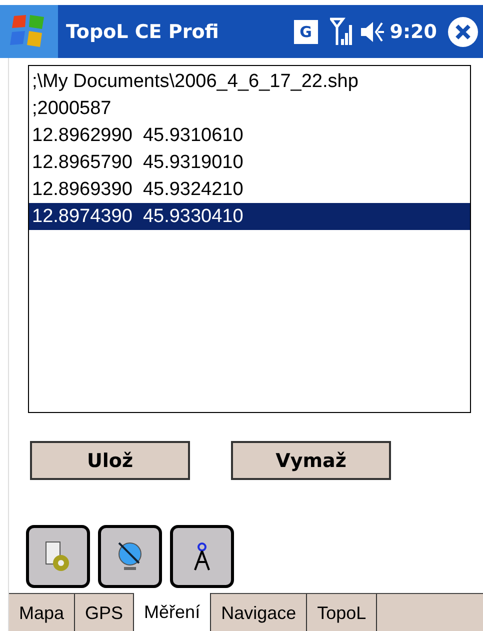 The width and height of the screenshot is (483, 631). What do you see at coordinates (249, 81) in the screenshot?
I see `list-item: ;\My Documents\2006_4_6_17_22.shp` at bounding box center [249, 81].